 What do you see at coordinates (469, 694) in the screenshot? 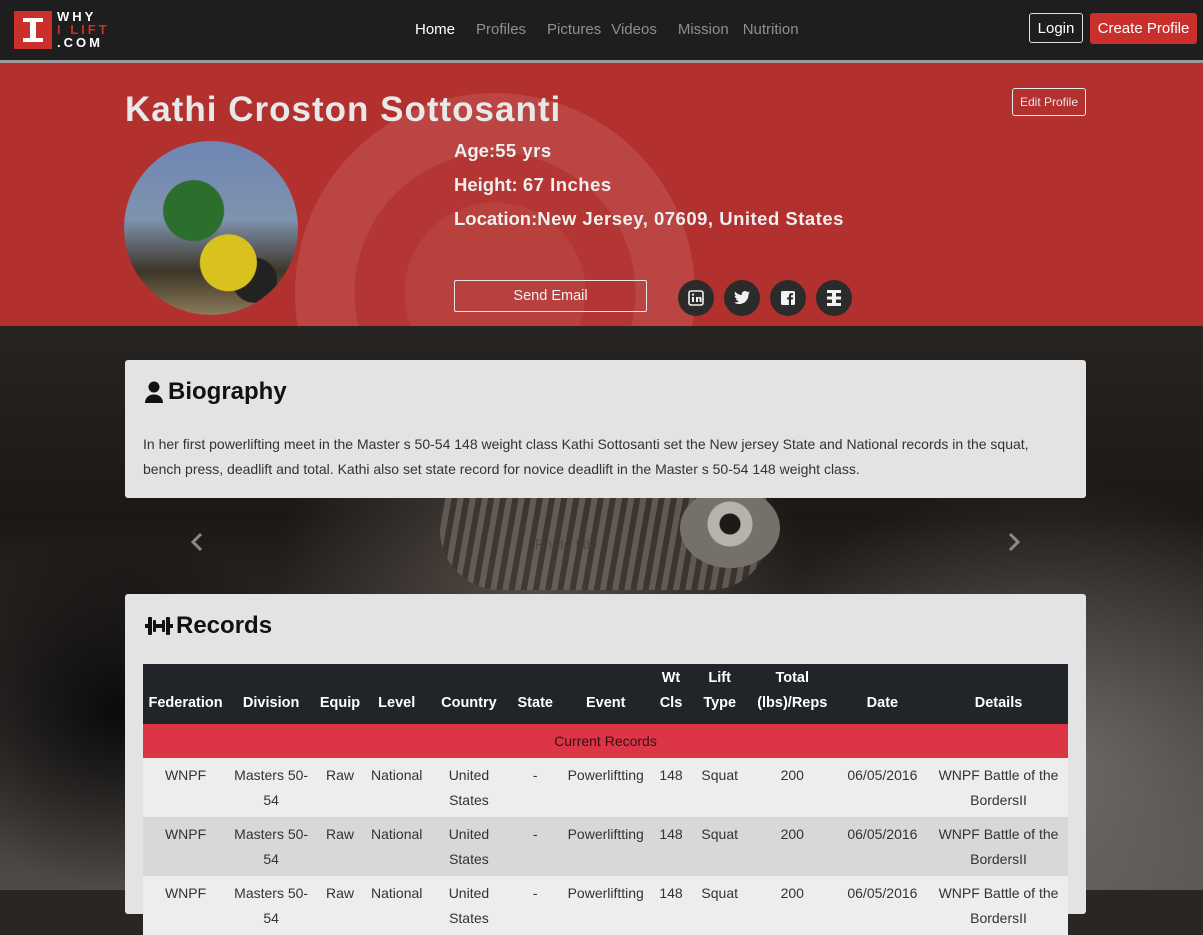
I see `column-header-country: Country` at bounding box center [469, 694].